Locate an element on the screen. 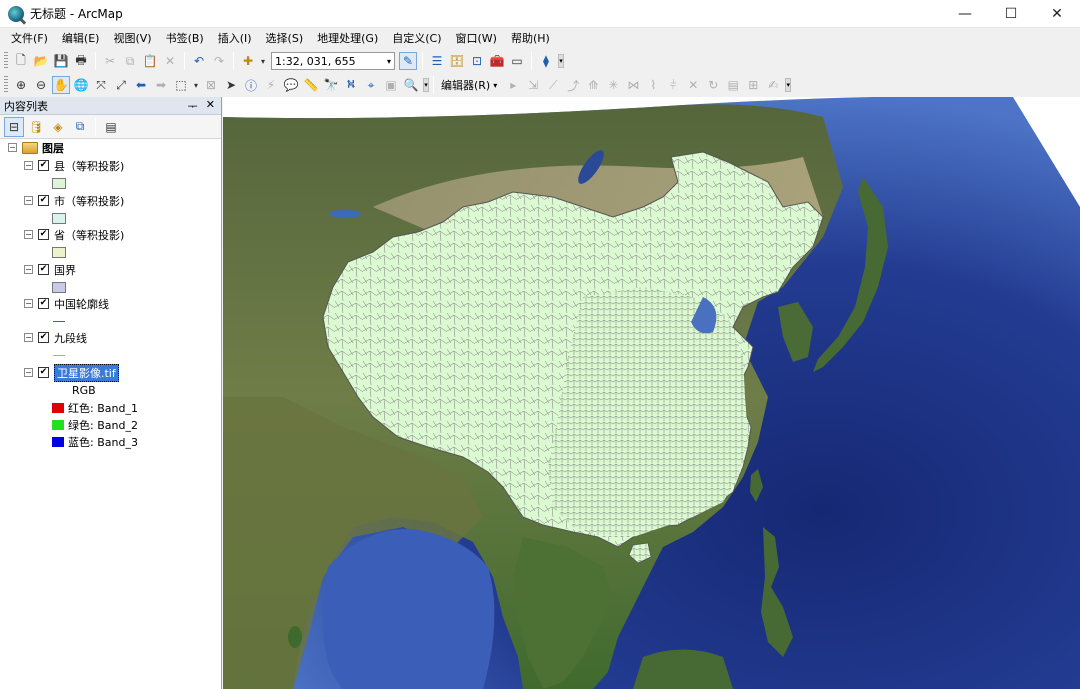  map-scale-combobox: 1:32, 031, 655 ▾ is located at coordinates (333, 61).